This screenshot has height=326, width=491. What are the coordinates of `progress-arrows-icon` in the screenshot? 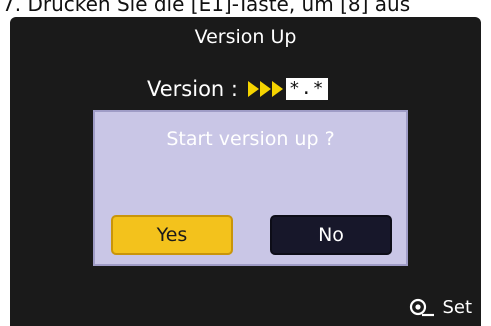 It's located at (265, 89).